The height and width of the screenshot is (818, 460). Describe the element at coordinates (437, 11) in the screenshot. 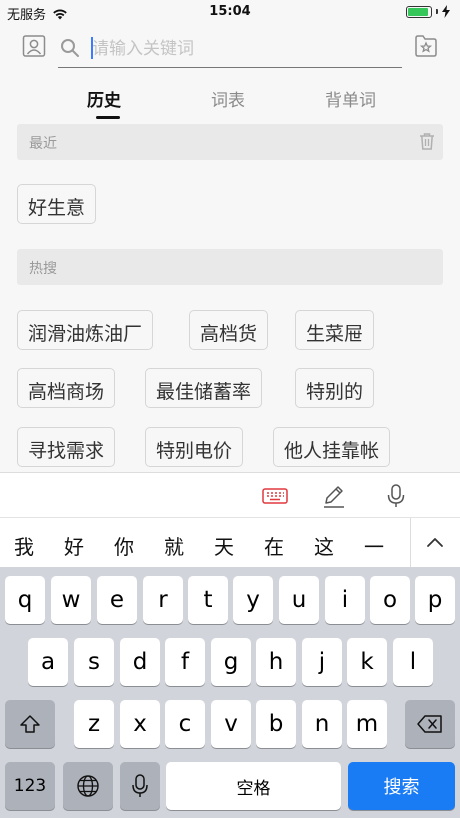

I see `battery-tip` at that location.